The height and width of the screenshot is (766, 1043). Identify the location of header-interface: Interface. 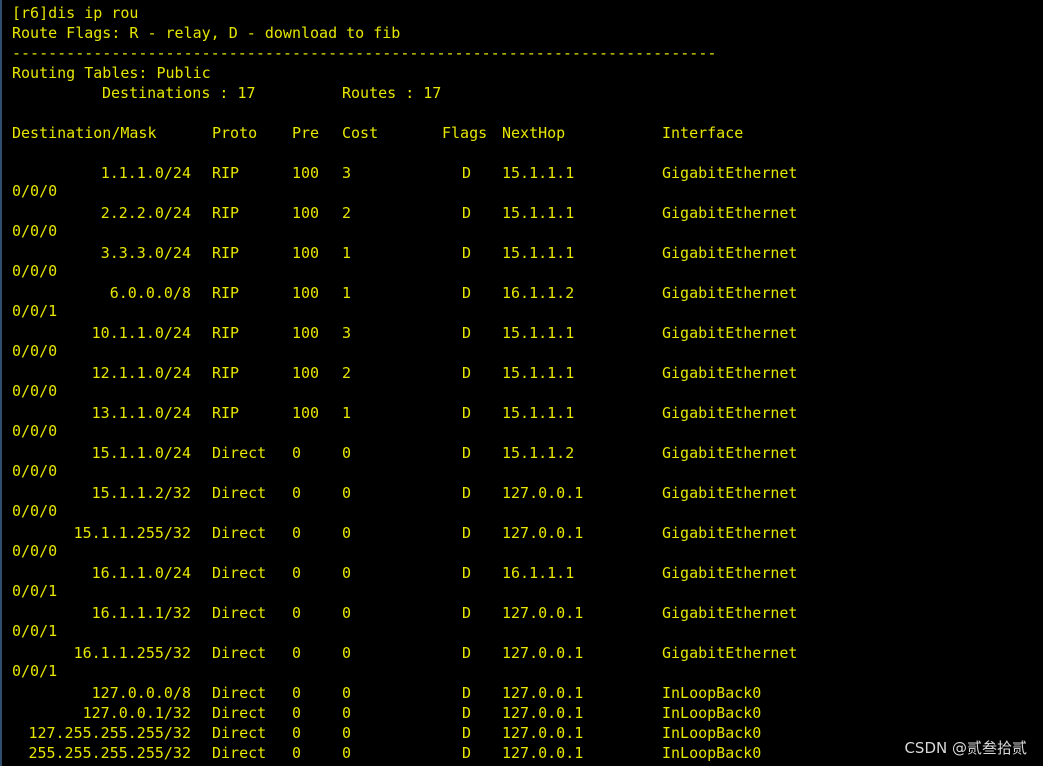
(703, 133).